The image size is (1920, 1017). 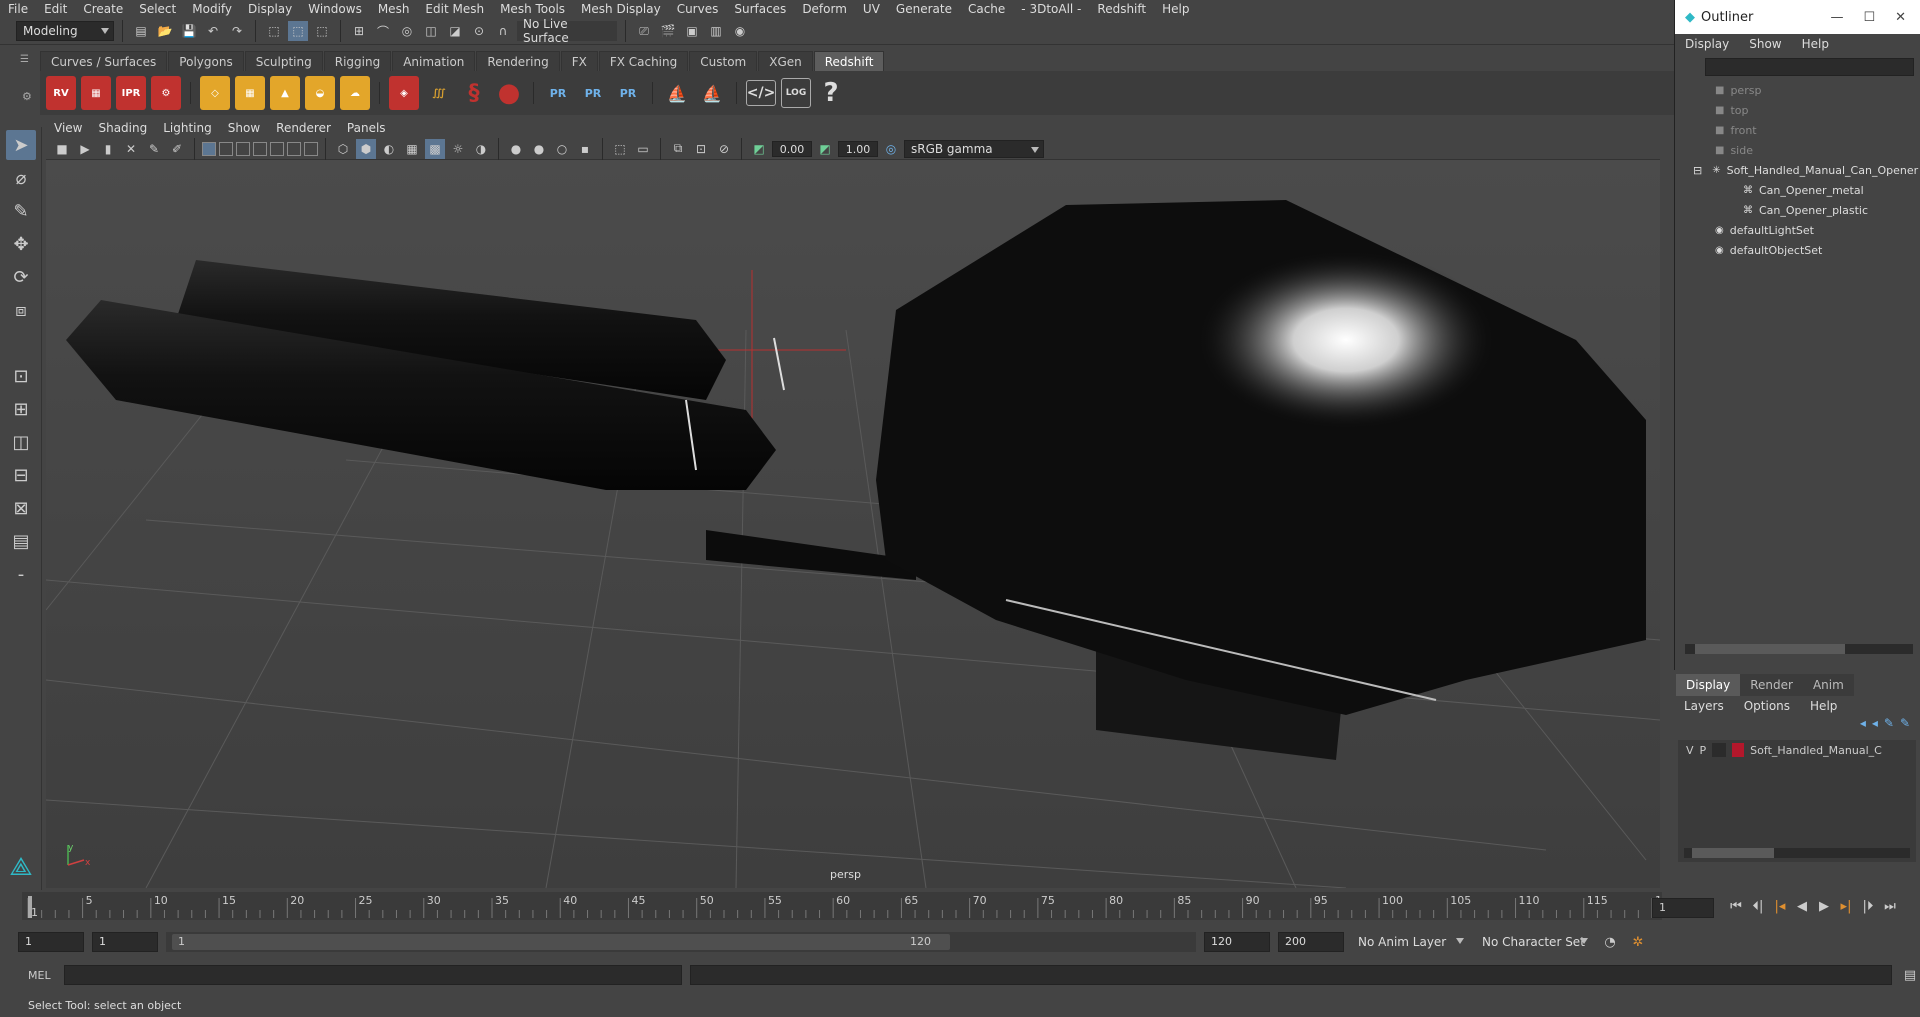 I want to click on rs-post-fx-button: PR, so click(x=558, y=93).